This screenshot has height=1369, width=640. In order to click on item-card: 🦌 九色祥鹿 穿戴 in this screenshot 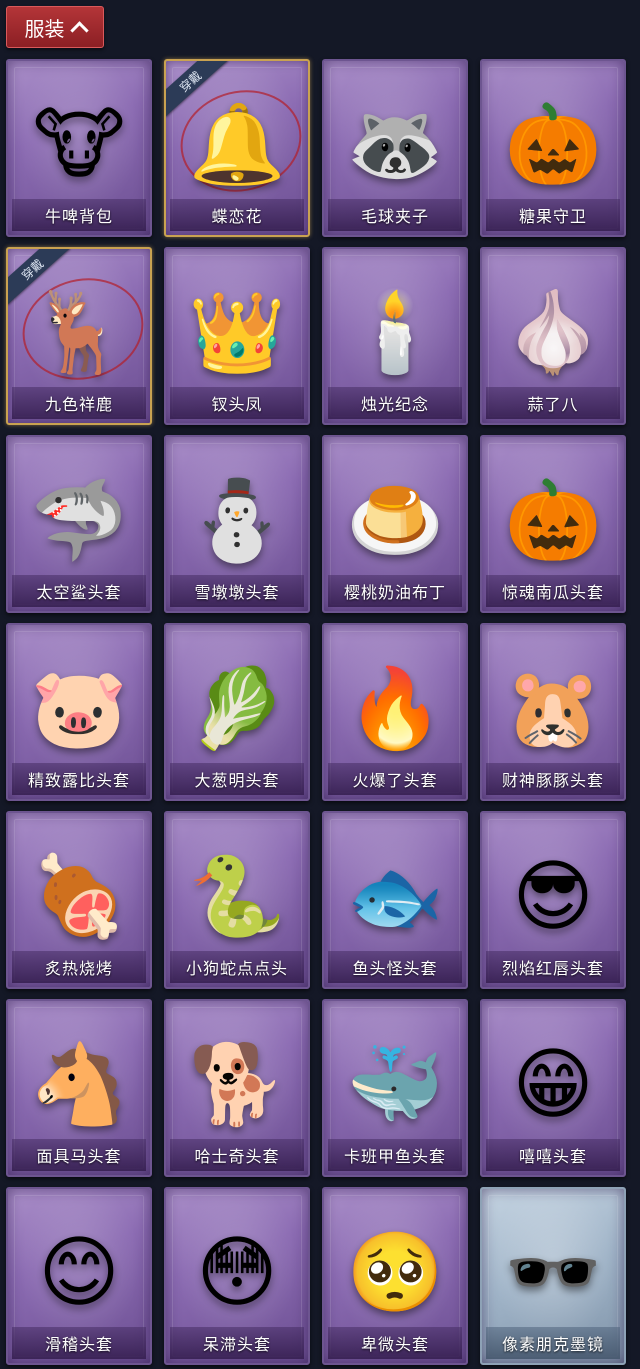, I will do `click(79, 336)`.